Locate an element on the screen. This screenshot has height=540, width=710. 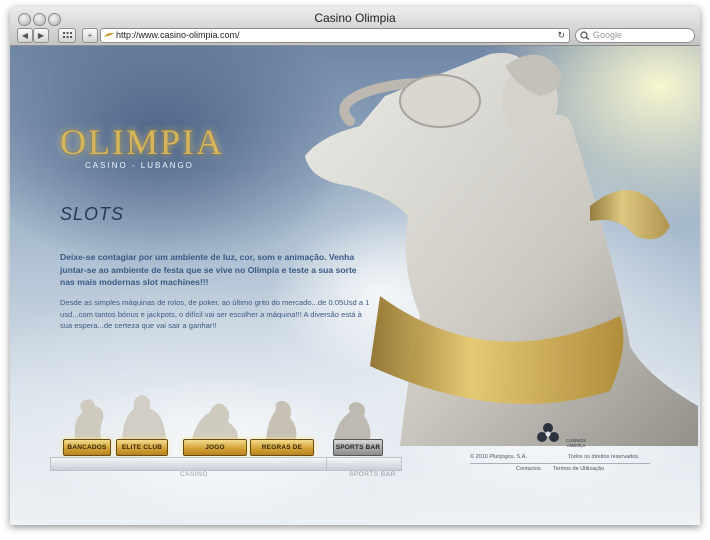
casino-shelf-label: CASINO is located at coordinates (194, 474).